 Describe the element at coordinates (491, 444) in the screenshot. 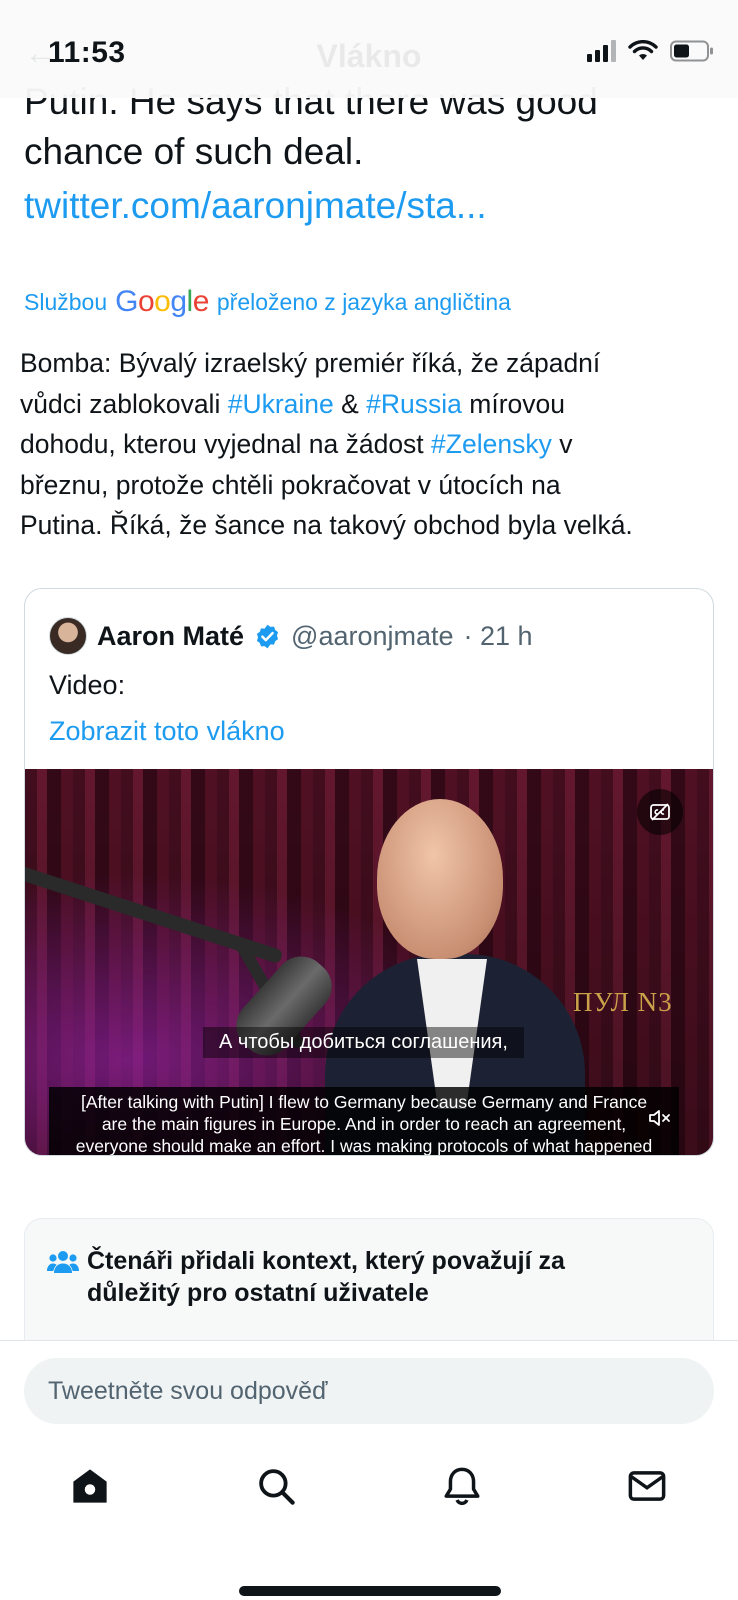

I see `hashtag-zelensky: #Zelensky` at that location.